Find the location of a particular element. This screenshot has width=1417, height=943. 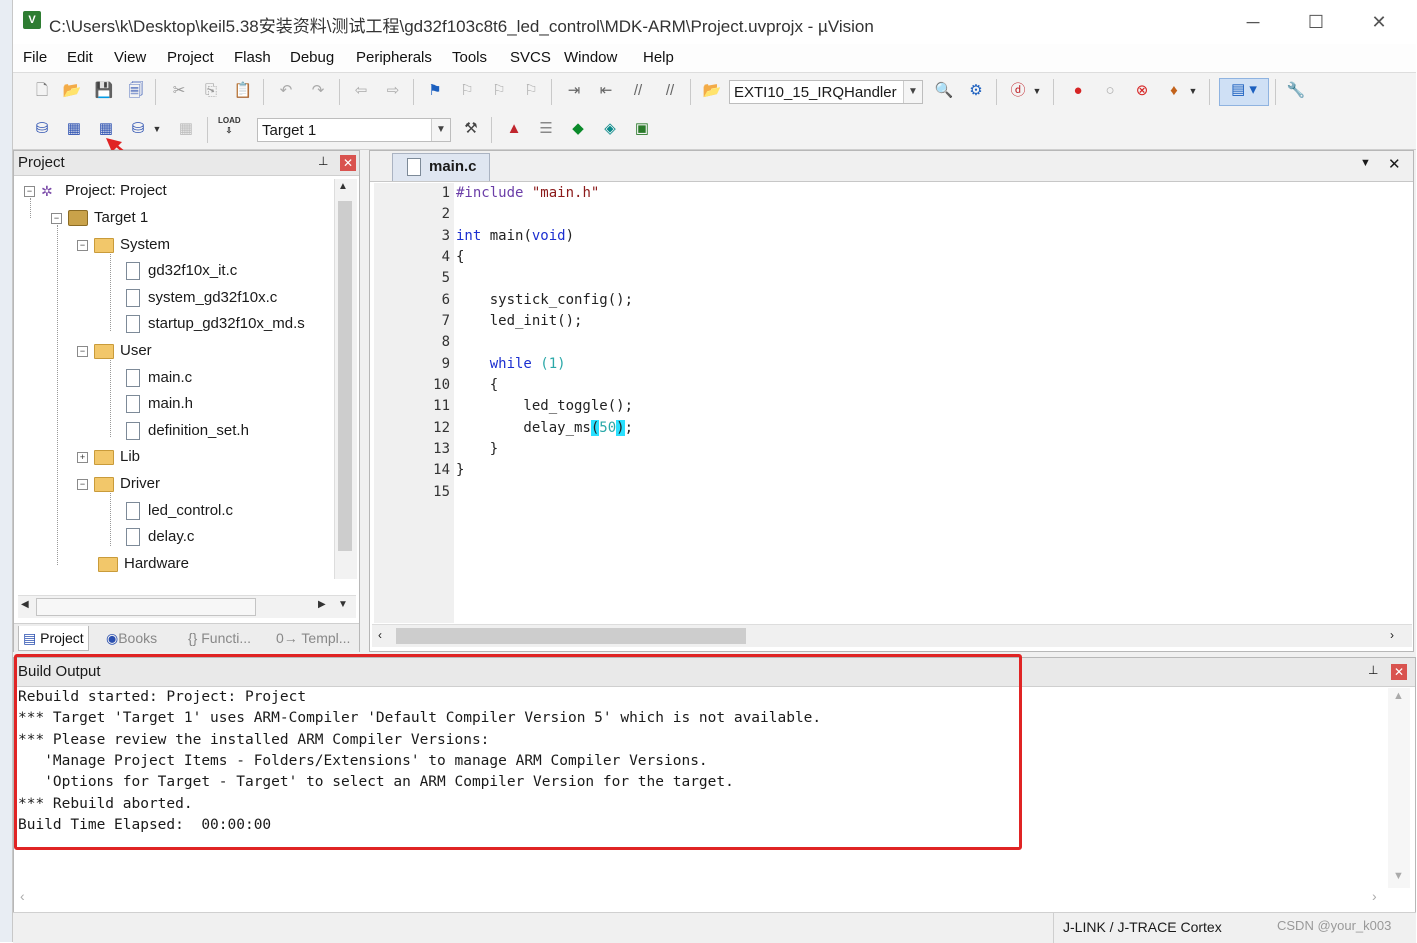

code-line: delay_ms(50); is located at coordinates (544, 428).